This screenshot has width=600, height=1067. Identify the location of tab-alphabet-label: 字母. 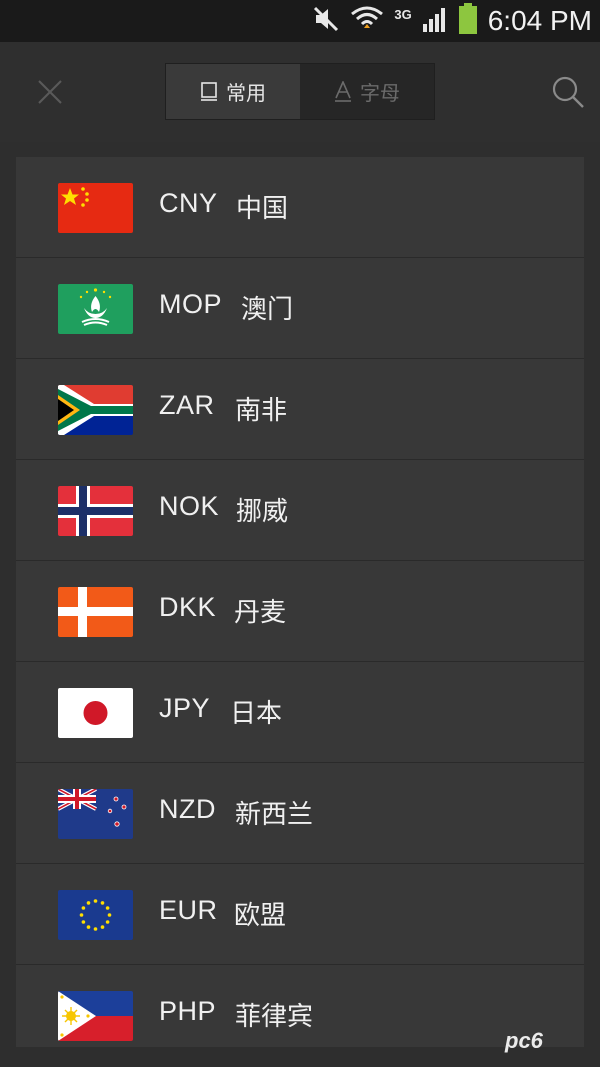
(380, 93).